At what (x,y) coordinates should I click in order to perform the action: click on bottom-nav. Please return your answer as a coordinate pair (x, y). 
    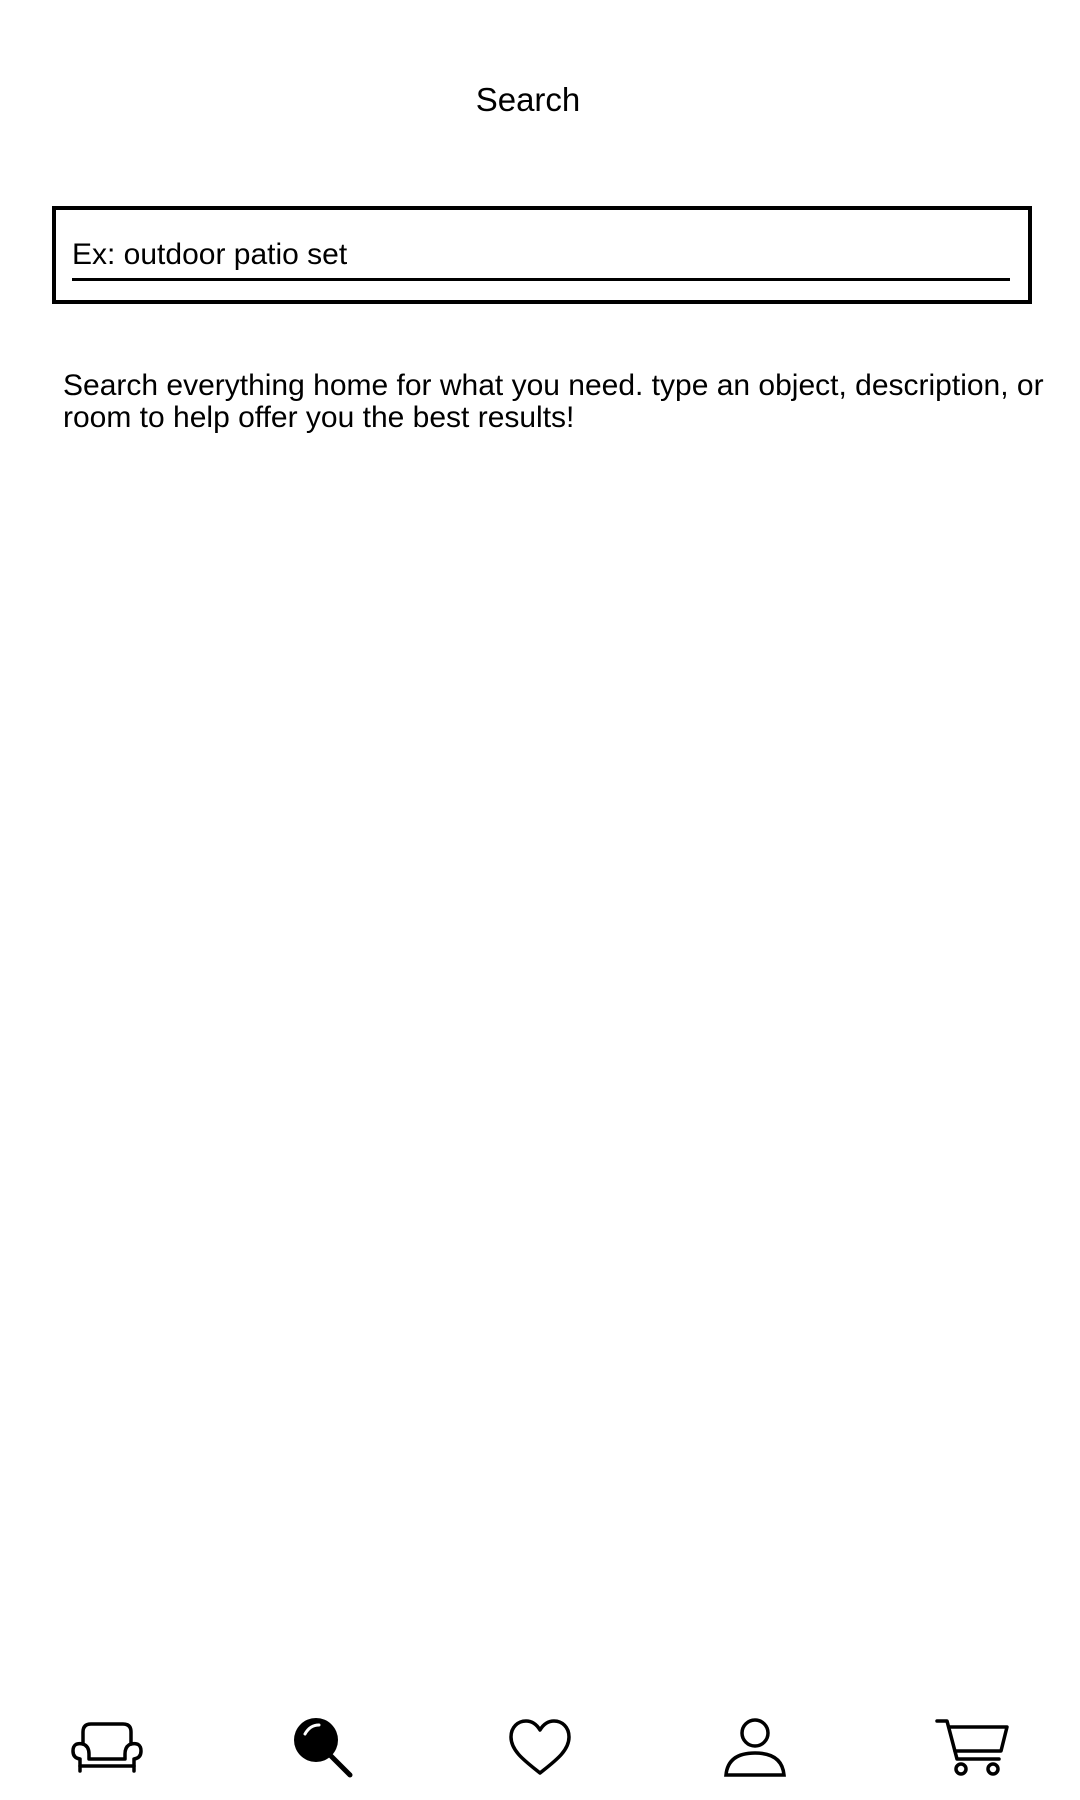
    Looking at the image, I should click on (540, 1748).